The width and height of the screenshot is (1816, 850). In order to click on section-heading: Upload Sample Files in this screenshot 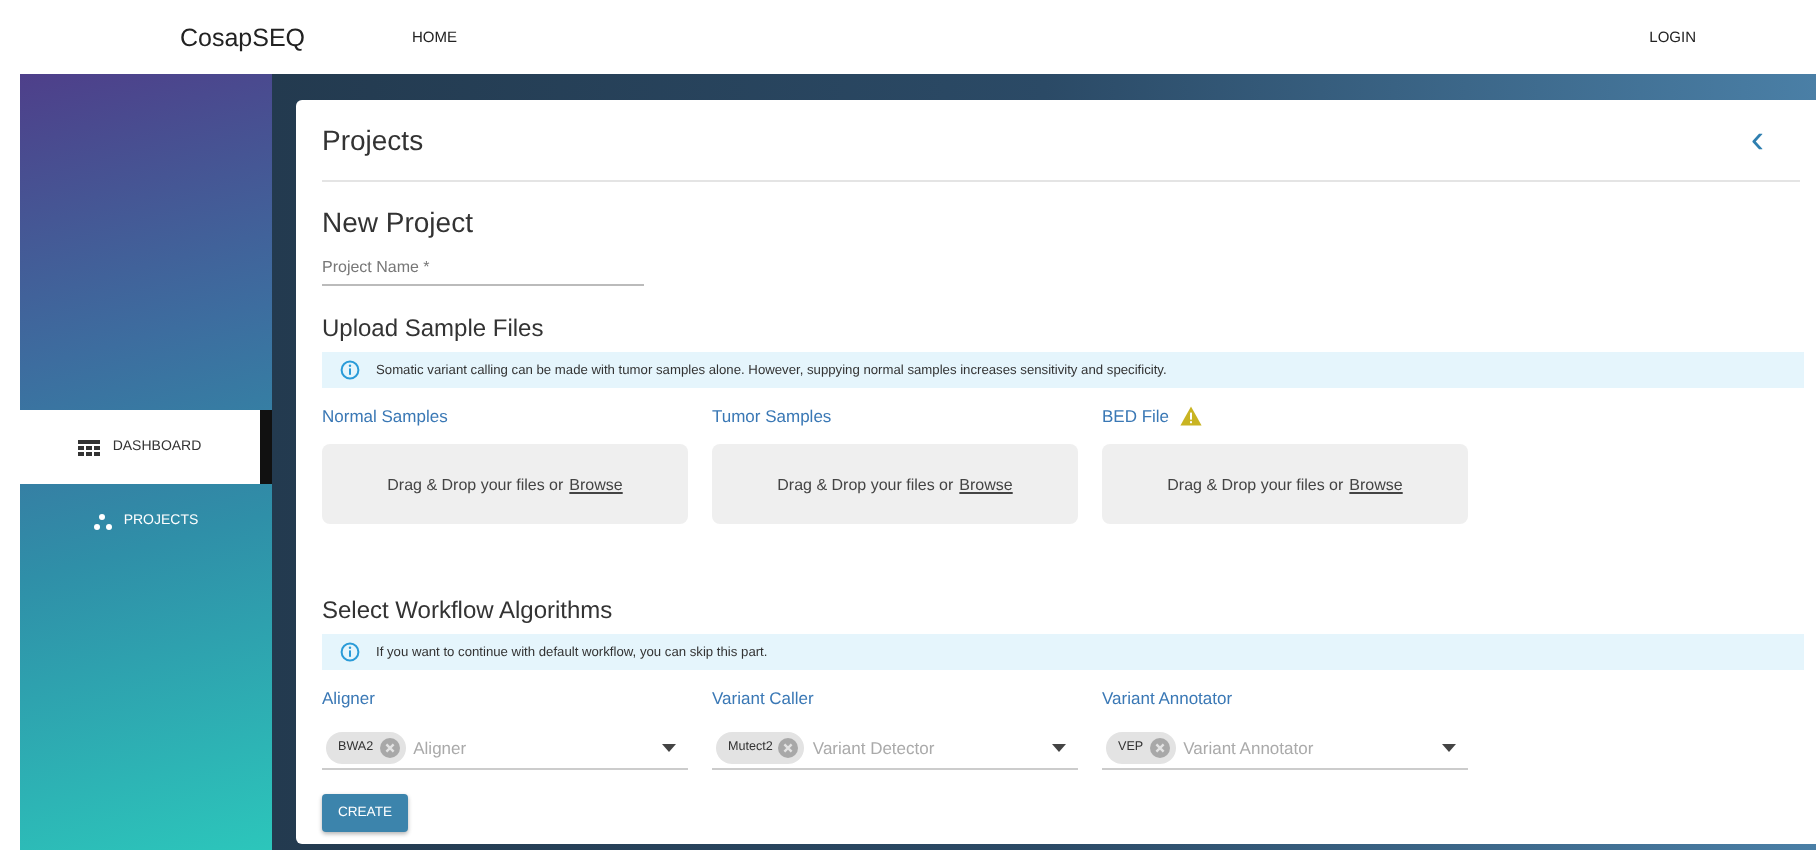, I will do `click(434, 328)`.